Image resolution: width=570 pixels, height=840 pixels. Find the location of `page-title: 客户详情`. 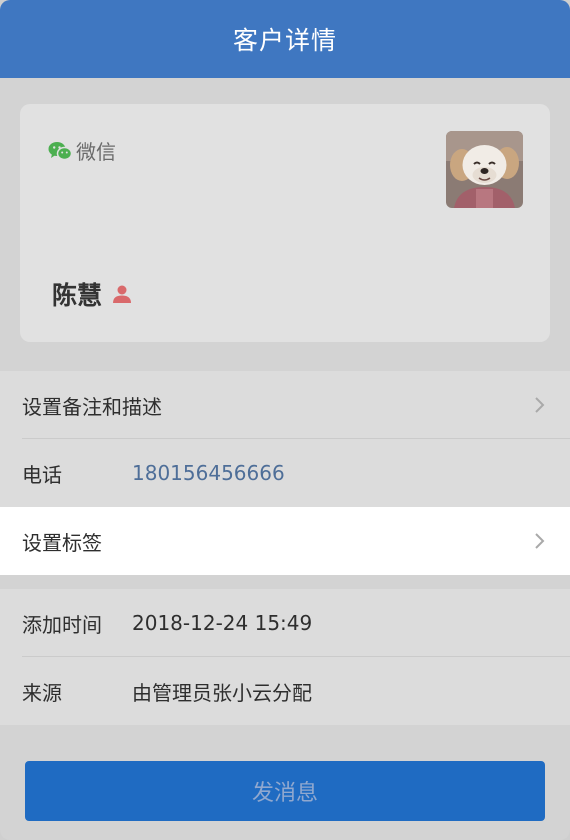

page-title: 客户详情 is located at coordinates (284, 40).